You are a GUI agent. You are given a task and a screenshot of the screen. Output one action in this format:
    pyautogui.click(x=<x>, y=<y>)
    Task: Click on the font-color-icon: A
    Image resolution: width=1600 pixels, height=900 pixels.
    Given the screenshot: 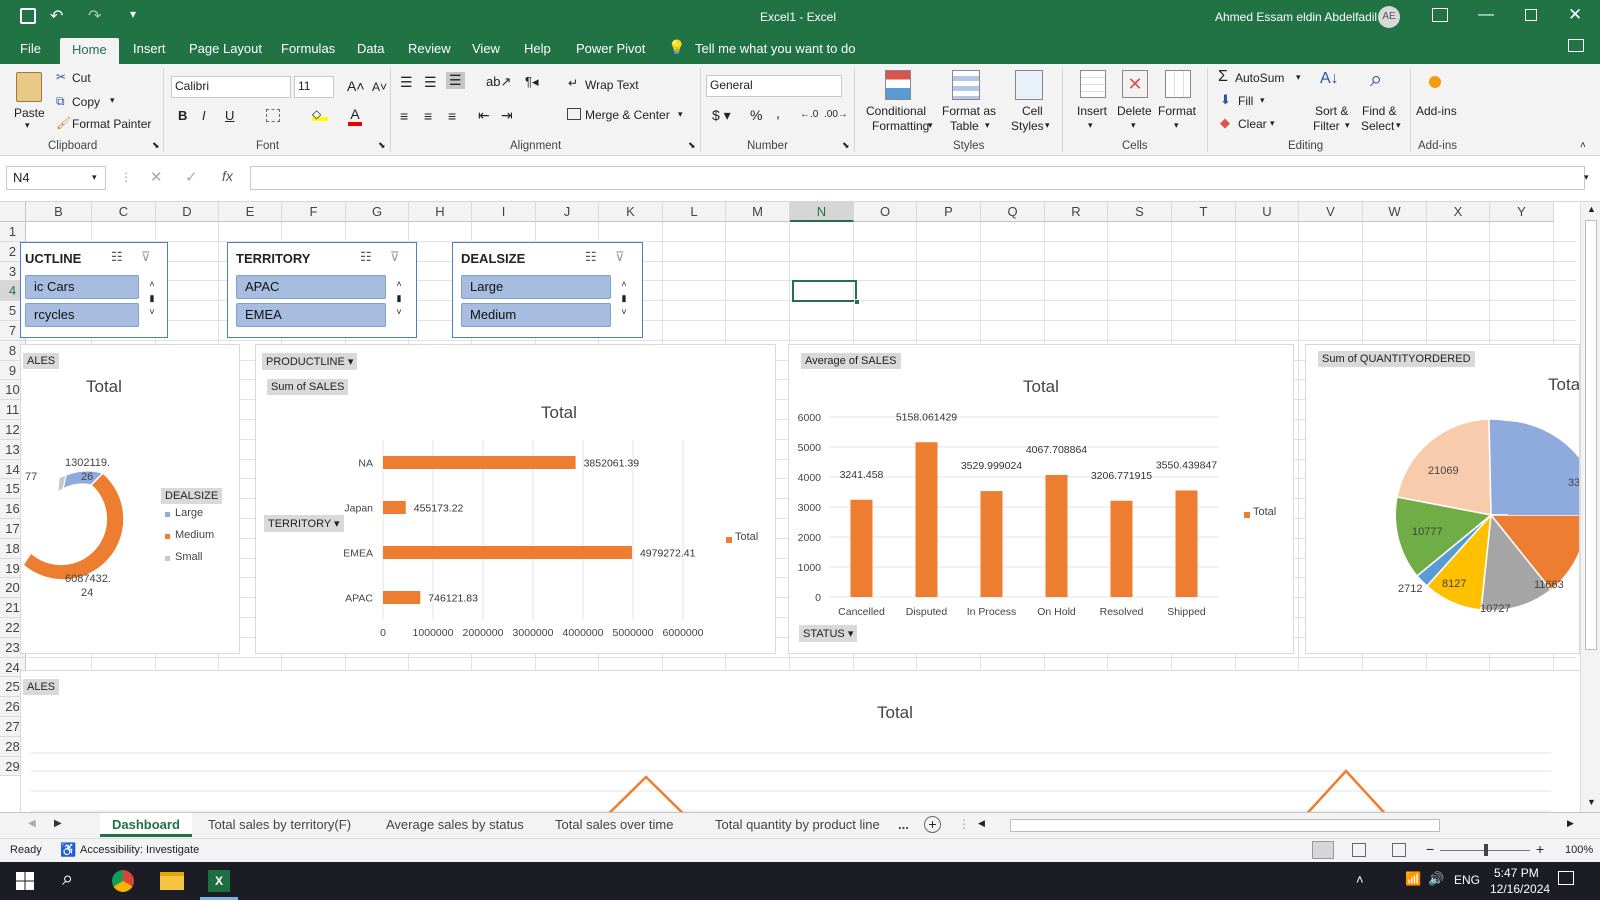 What is the action you would take?
    pyautogui.click(x=355, y=116)
    